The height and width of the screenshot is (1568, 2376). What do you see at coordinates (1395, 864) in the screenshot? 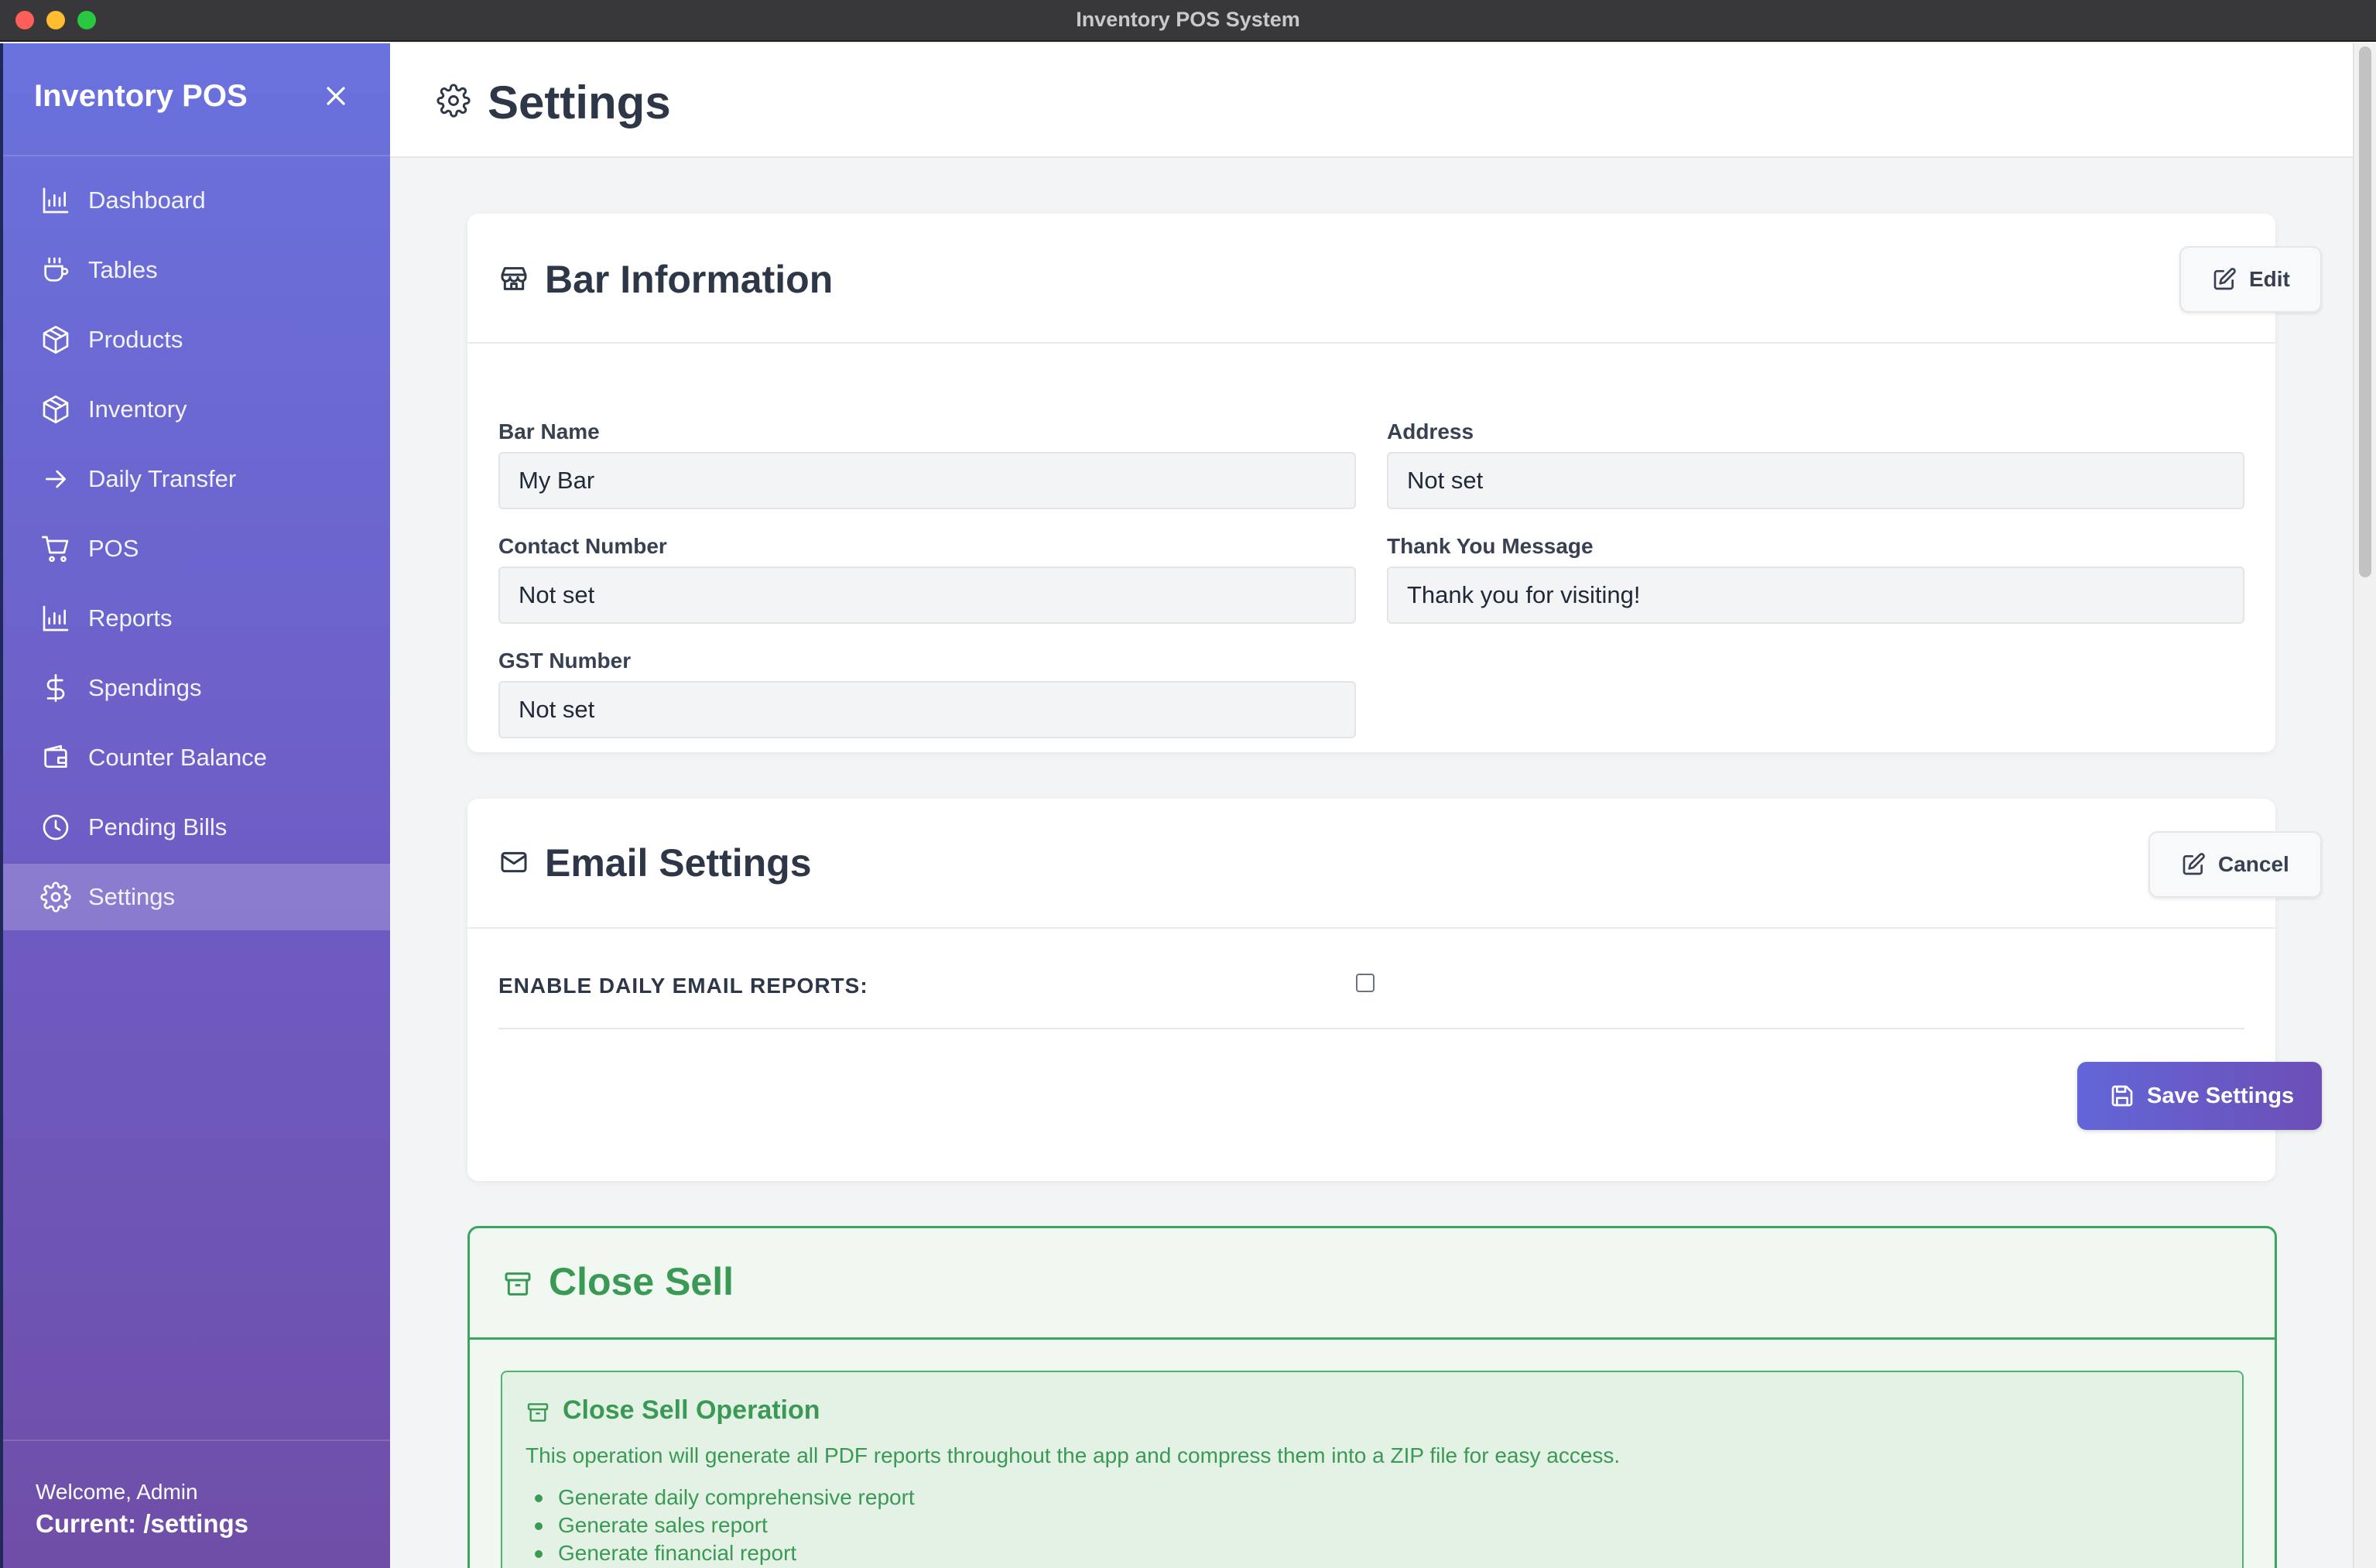
I see `card-header: Email Settings Cancel` at bounding box center [1395, 864].